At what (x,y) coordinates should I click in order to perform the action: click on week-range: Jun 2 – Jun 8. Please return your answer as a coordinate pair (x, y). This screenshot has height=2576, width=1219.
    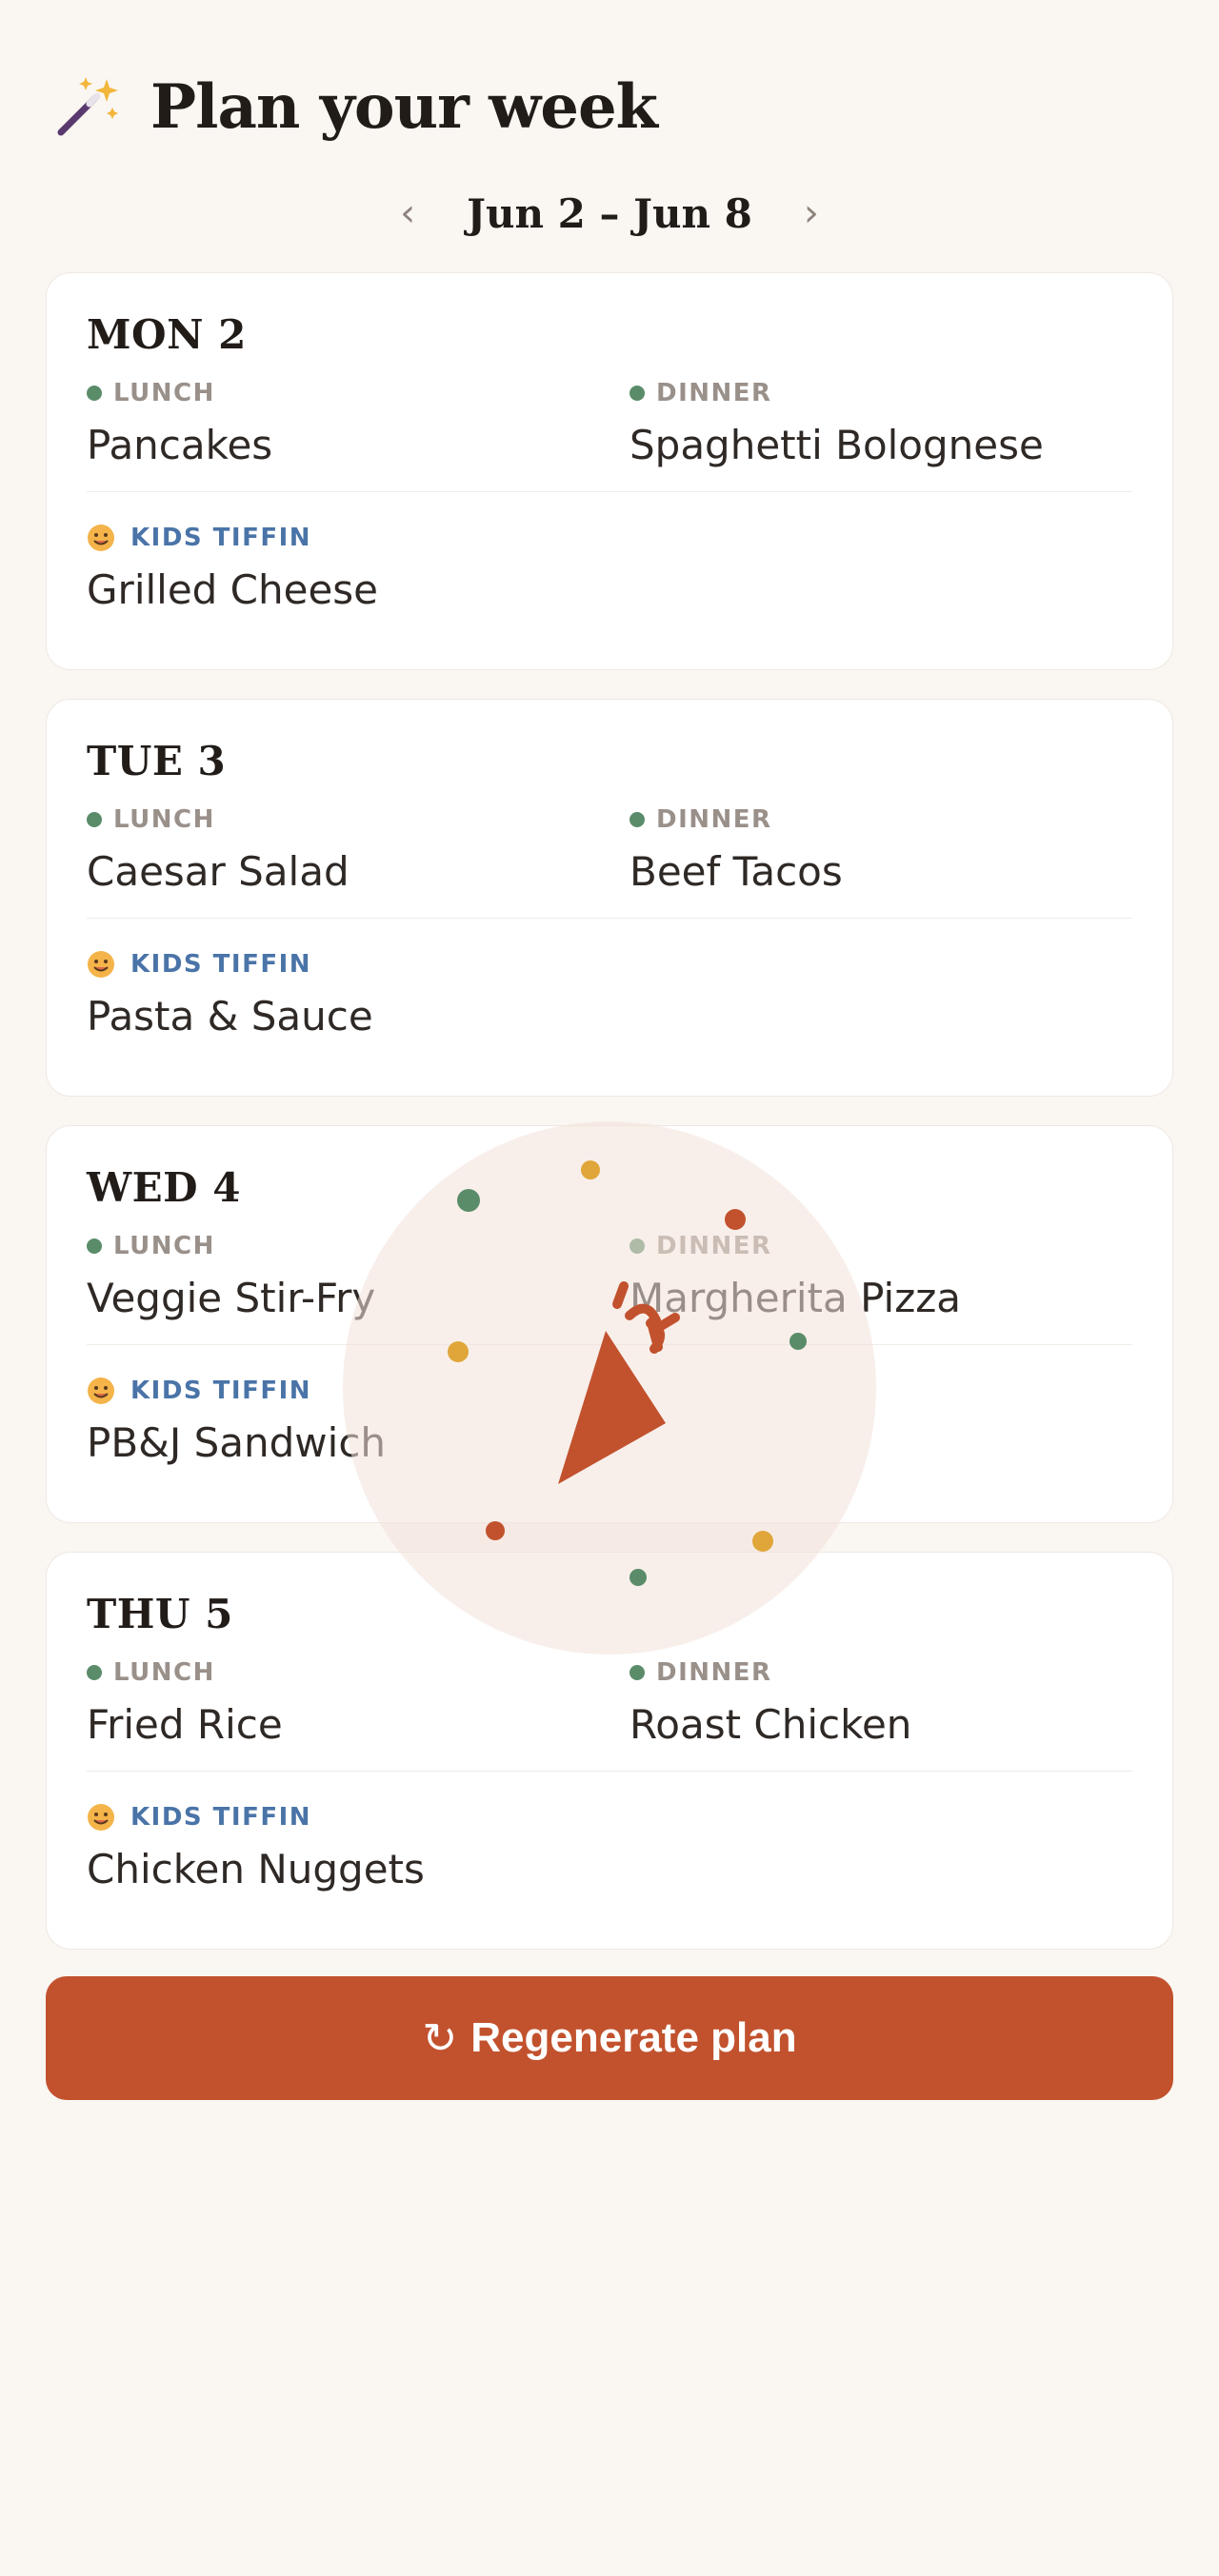
    Looking at the image, I should click on (609, 213).